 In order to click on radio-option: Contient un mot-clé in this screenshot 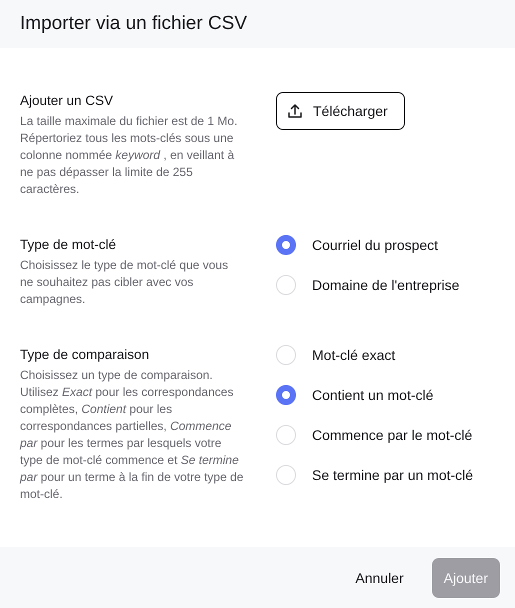, I will do `click(375, 395)`.